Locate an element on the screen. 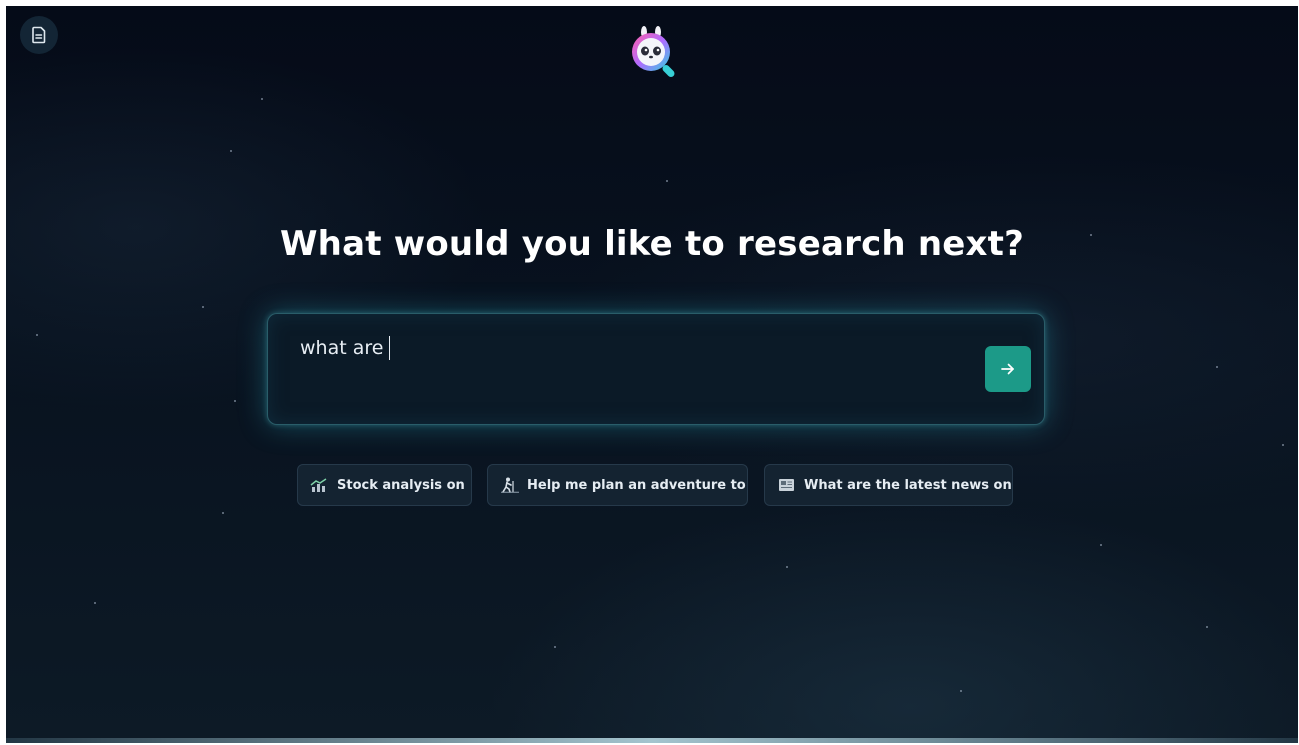  suggestion-plan-adventure: Help me plan an adventure to is located at coordinates (617, 485).